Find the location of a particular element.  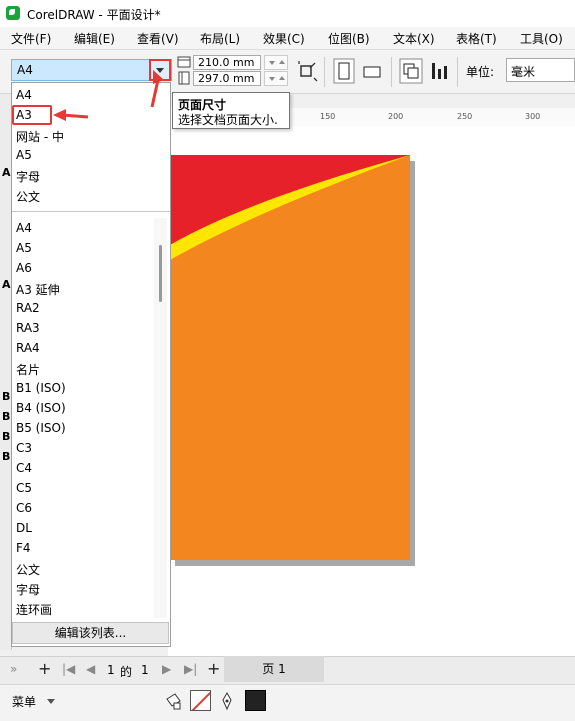

unit-value: 毫米 is located at coordinates (523, 72).